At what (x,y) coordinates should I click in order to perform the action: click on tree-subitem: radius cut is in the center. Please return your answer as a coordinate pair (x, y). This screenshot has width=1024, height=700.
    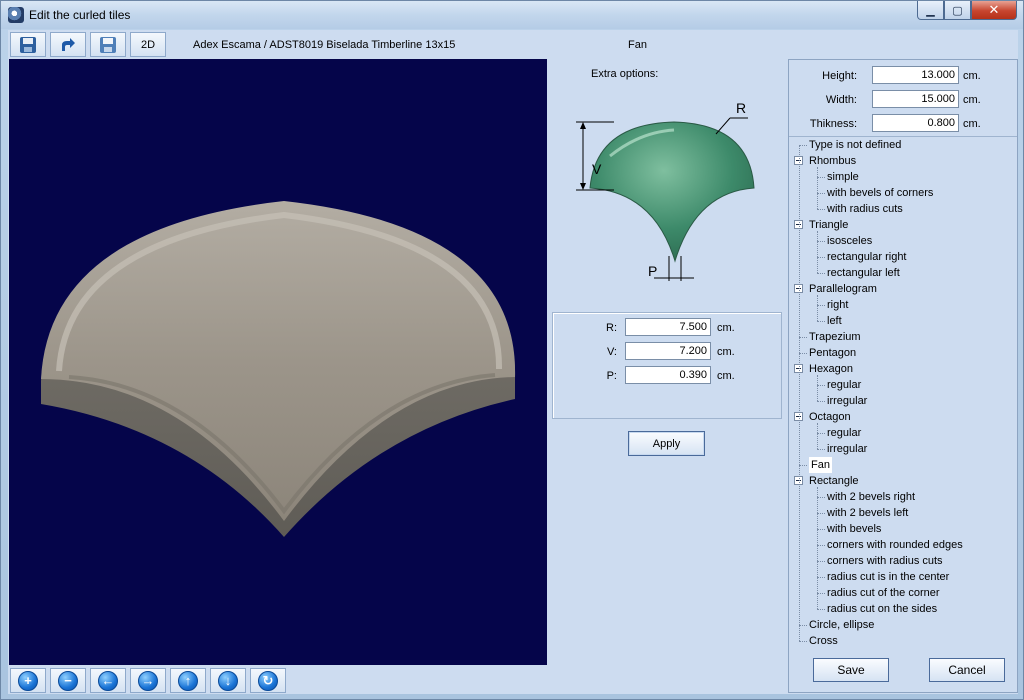
    Looking at the image, I should click on (888, 577).